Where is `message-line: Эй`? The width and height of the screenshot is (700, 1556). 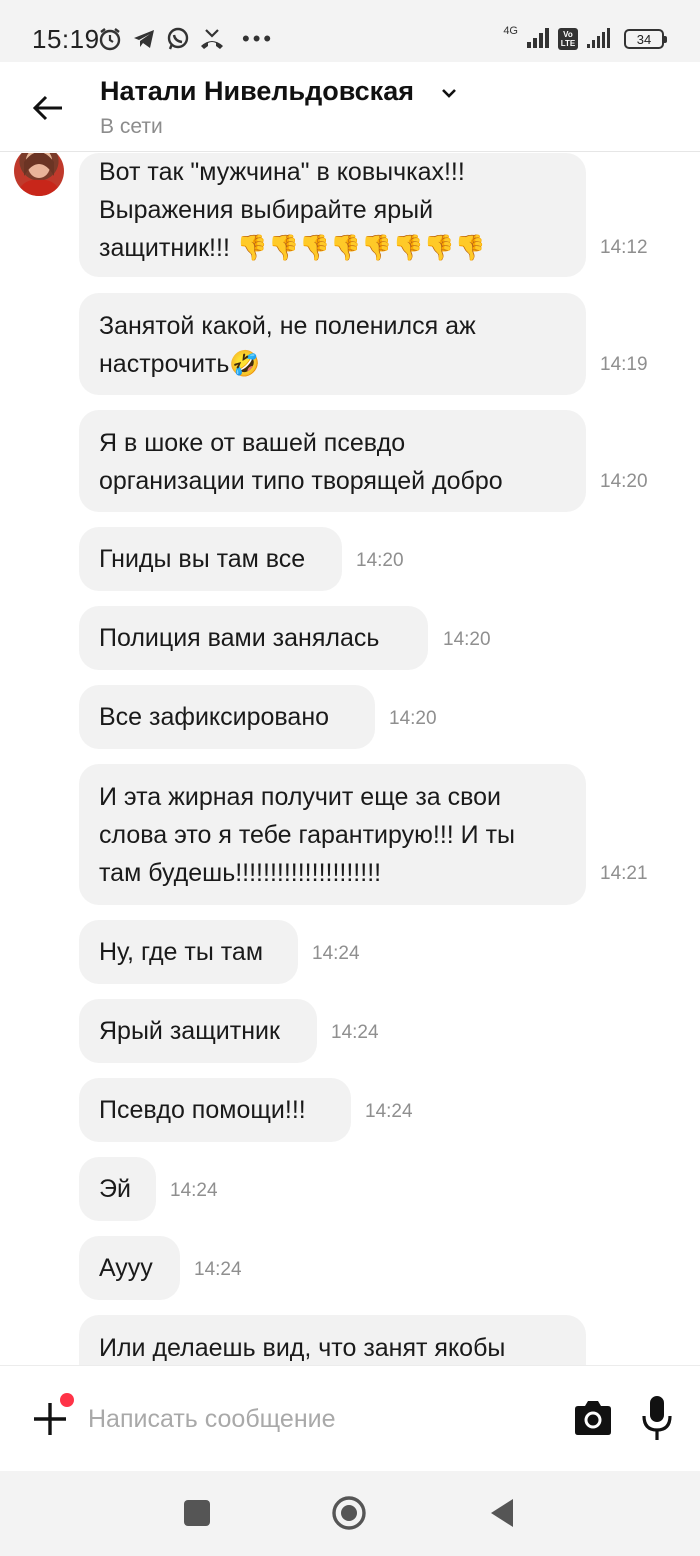 message-line: Эй is located at coordinates (115, 1189).